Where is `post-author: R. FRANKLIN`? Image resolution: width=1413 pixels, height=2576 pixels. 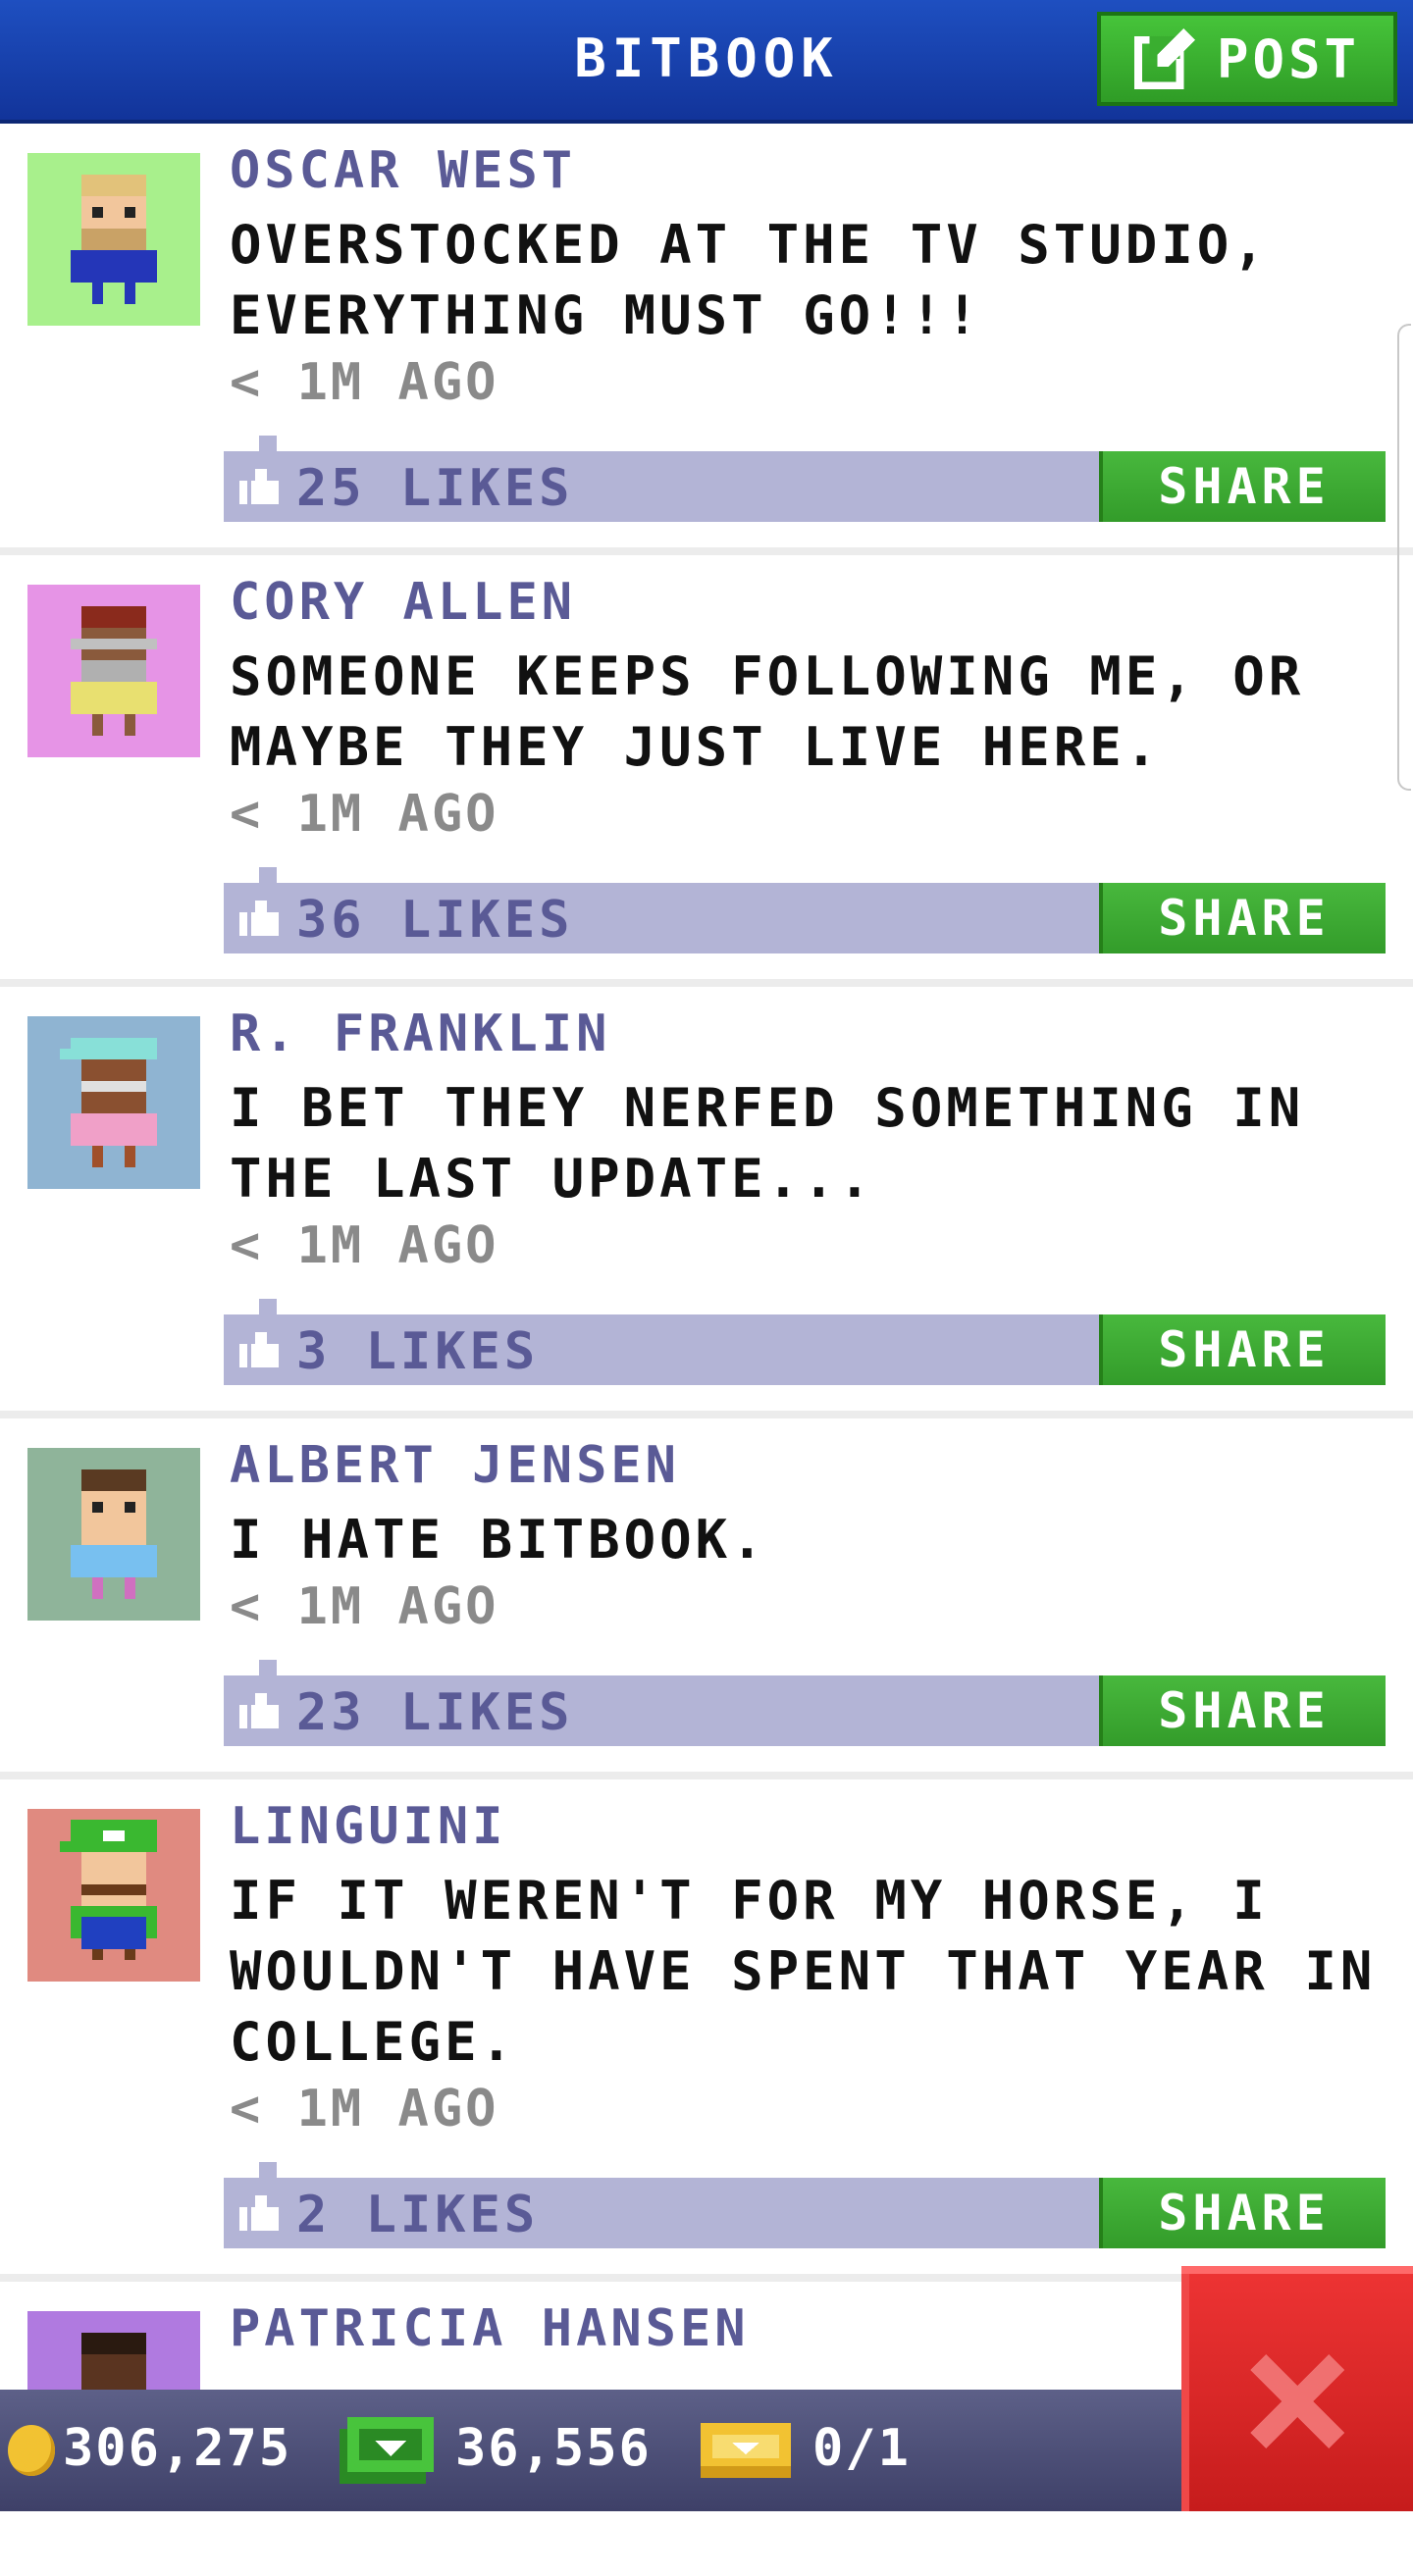 post-author: R. FRANKLIN is located at coordinates (420, 1034).